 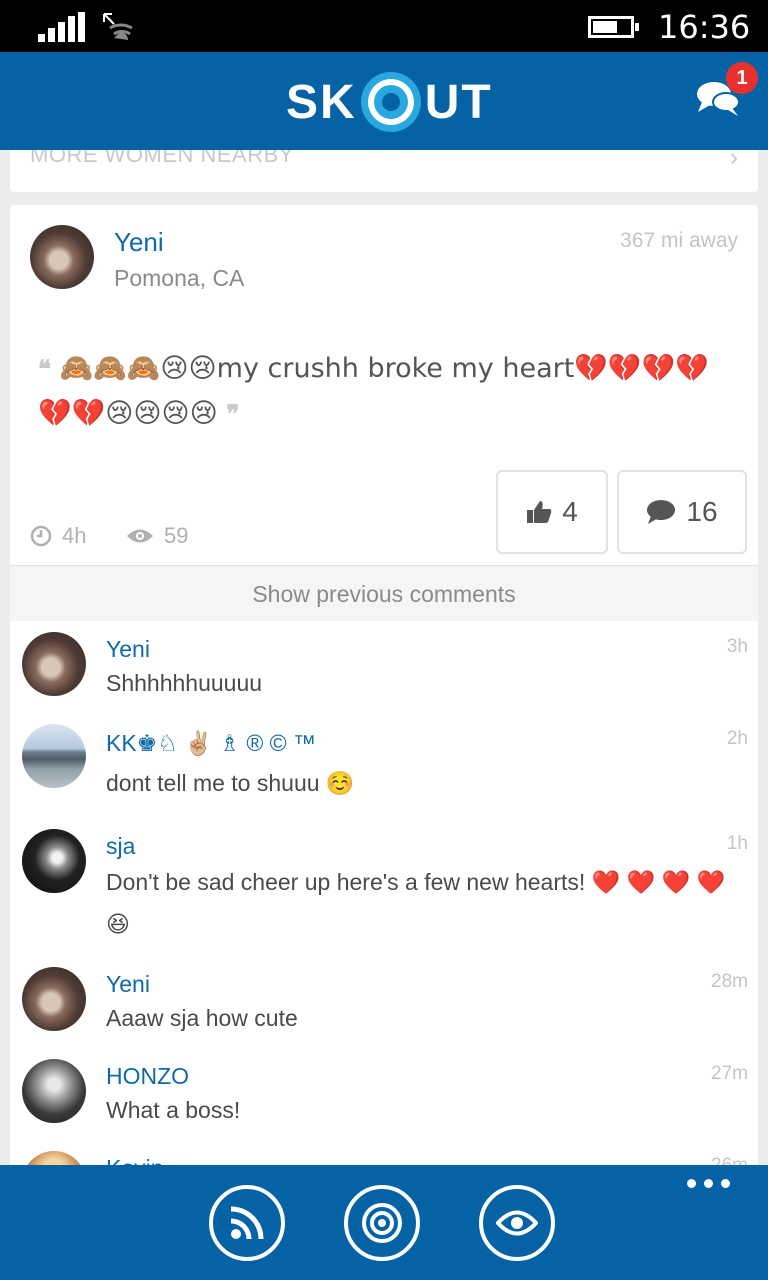 I want to click on comment-text: Aaaw sja how cute, so click(x=202, y=1018).